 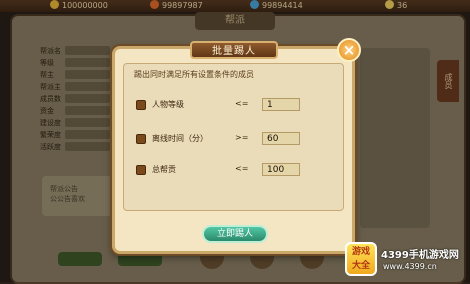 What do you see at coordinates (232, 105) in the screenshot?
I see `condition-row-level: 人物等级 <= 1` at bounding box center [232, 105].